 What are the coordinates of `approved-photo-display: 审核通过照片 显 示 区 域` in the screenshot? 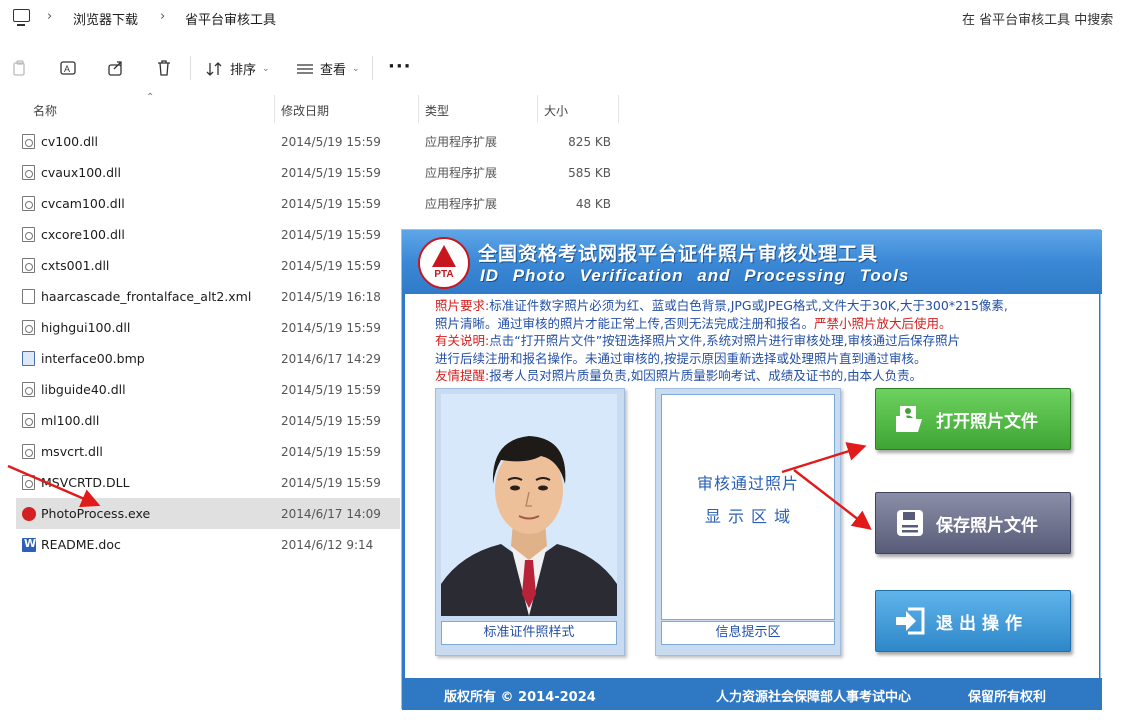 It's located at (748, 507).